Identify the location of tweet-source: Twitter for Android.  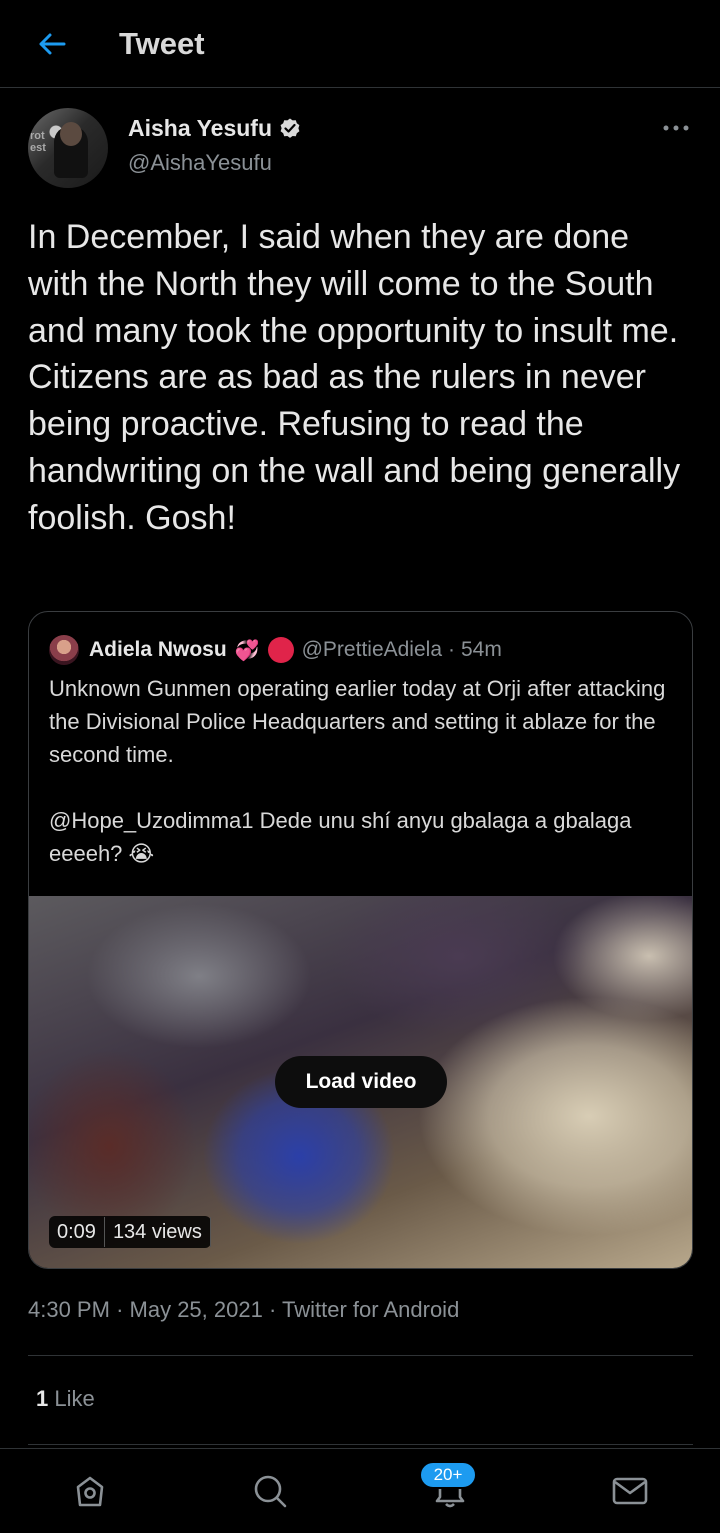
(370, 1309).